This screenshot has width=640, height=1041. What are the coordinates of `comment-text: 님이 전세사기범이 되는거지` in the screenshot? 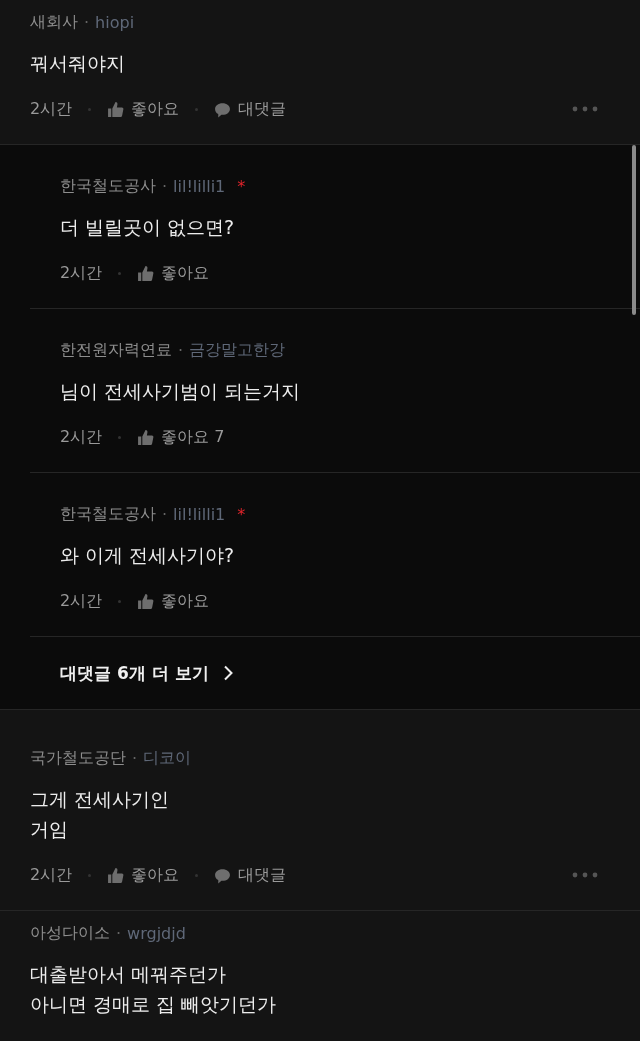 It's located at (181, 391).